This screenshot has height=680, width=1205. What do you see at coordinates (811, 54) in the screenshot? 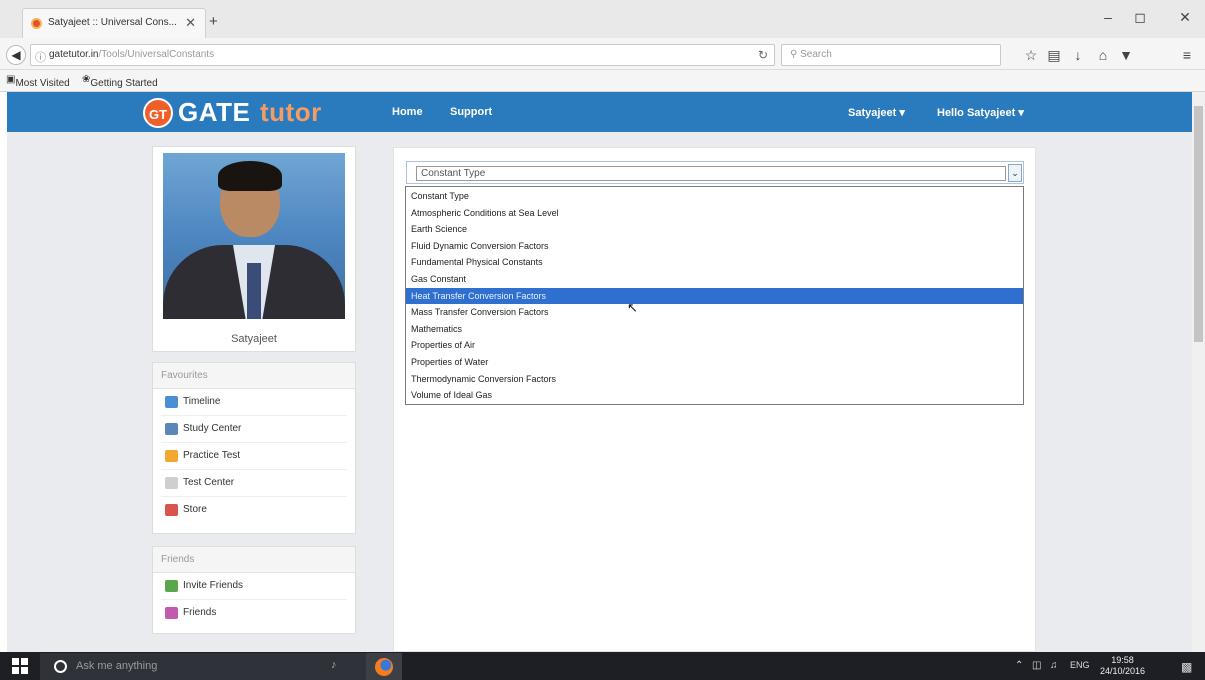
I see `search-placeholder: ⚲ Search` at bounding box center [811, 54].